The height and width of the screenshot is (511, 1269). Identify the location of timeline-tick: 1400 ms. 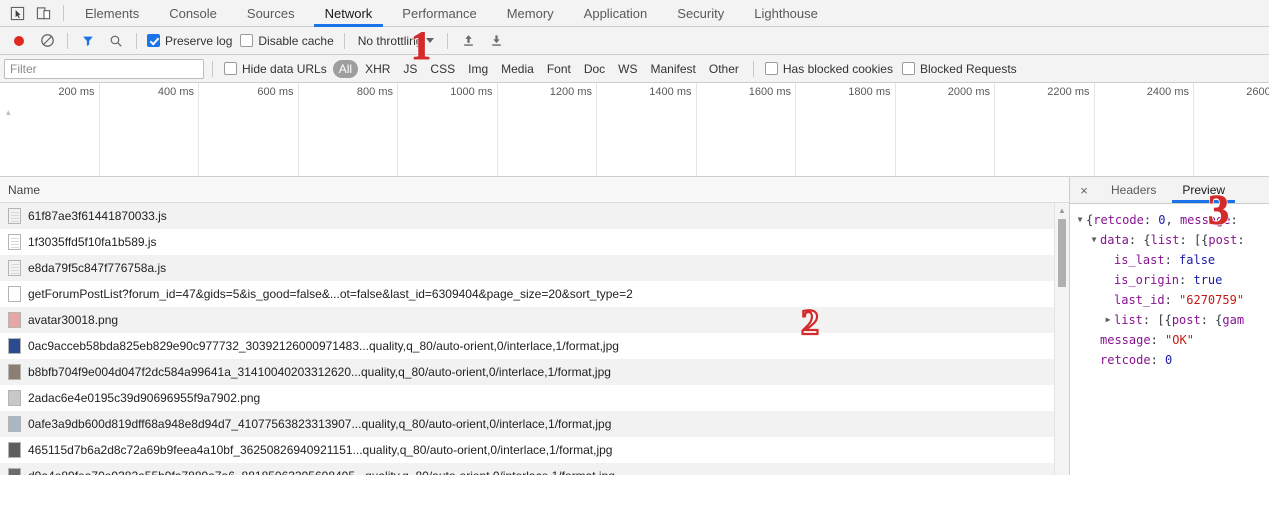
(647, 129).